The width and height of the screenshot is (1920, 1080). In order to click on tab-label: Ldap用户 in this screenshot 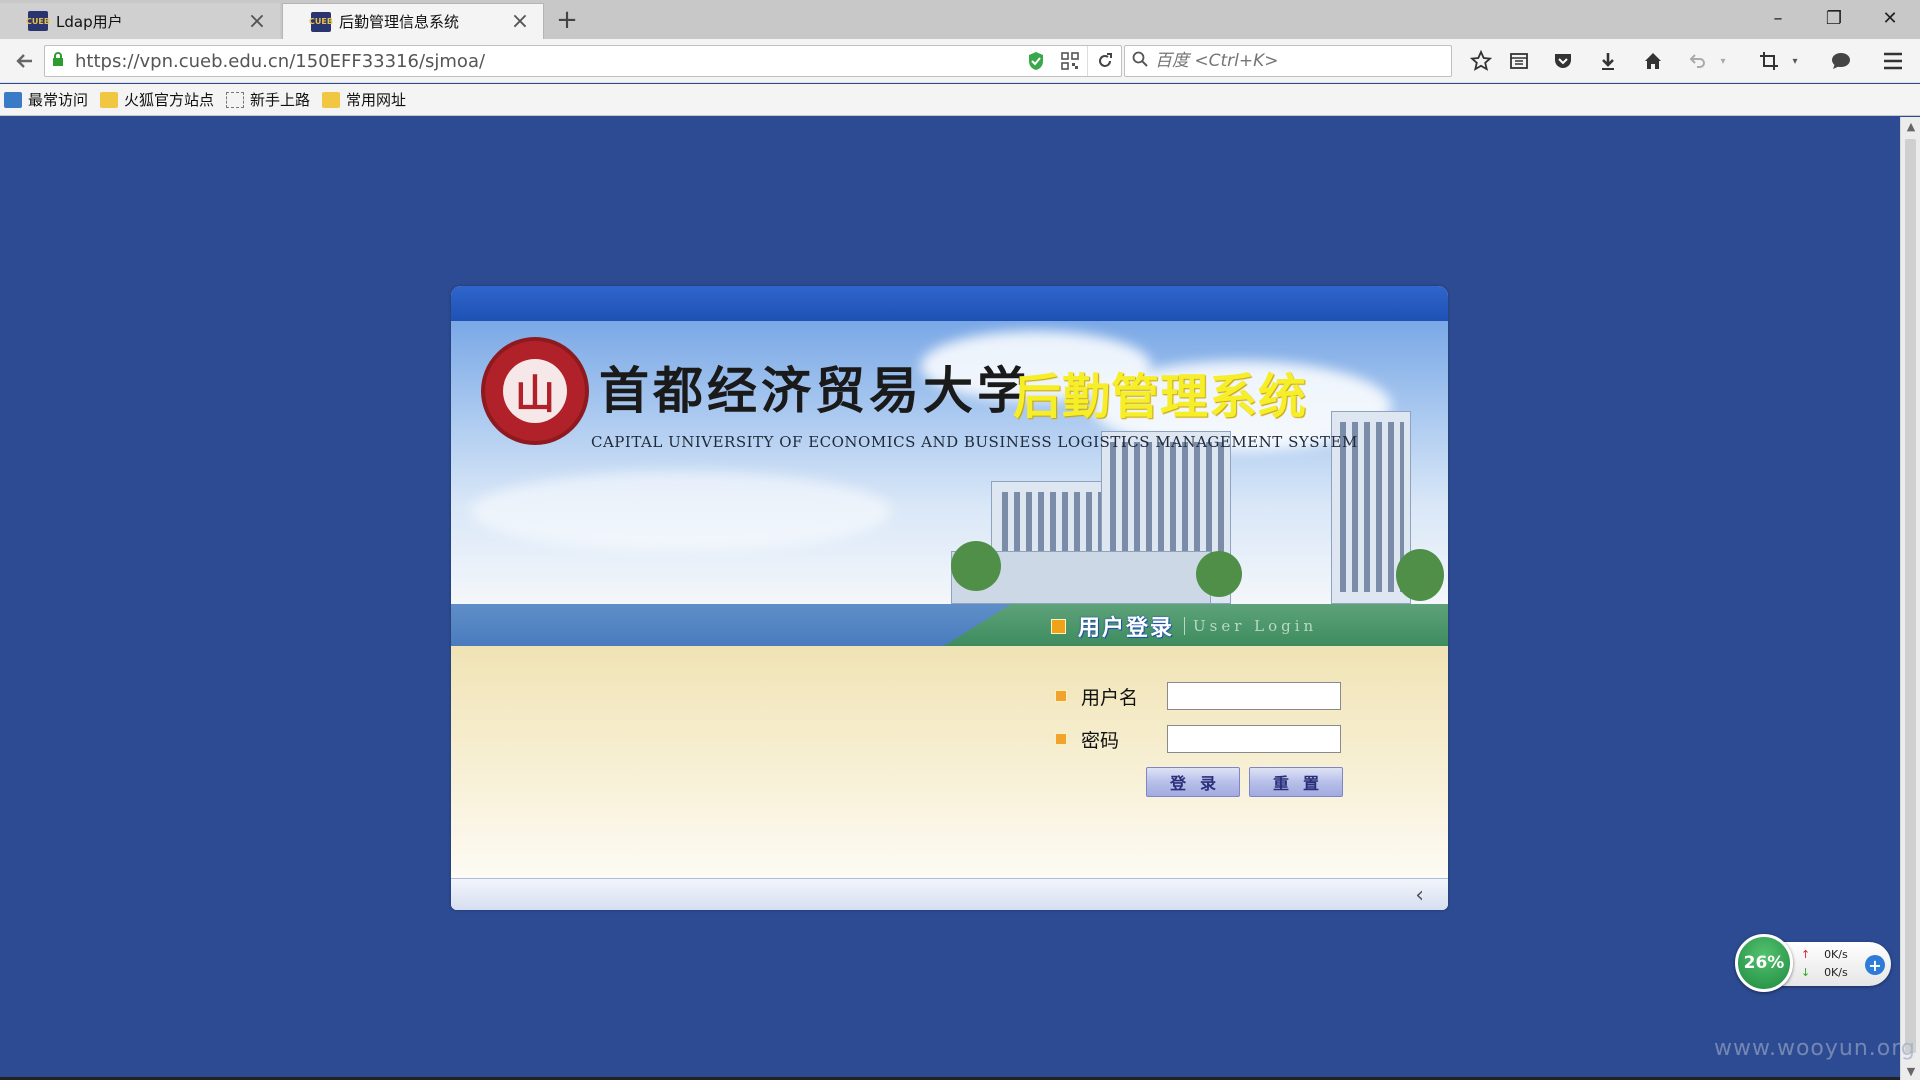, I will do `click(89, 21)`.